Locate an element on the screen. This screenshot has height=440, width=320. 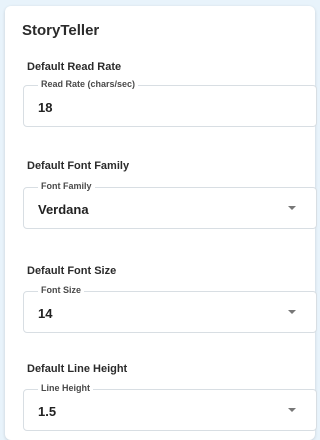
section-title-font-size: Default Font Size is located at coordinates (72, 271).